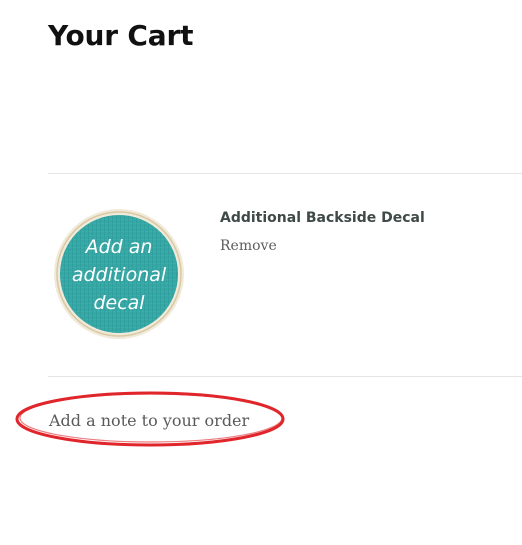 This screenshot has height=545, width=522. I want to click on image-text-line: additional, so click(119, 275).